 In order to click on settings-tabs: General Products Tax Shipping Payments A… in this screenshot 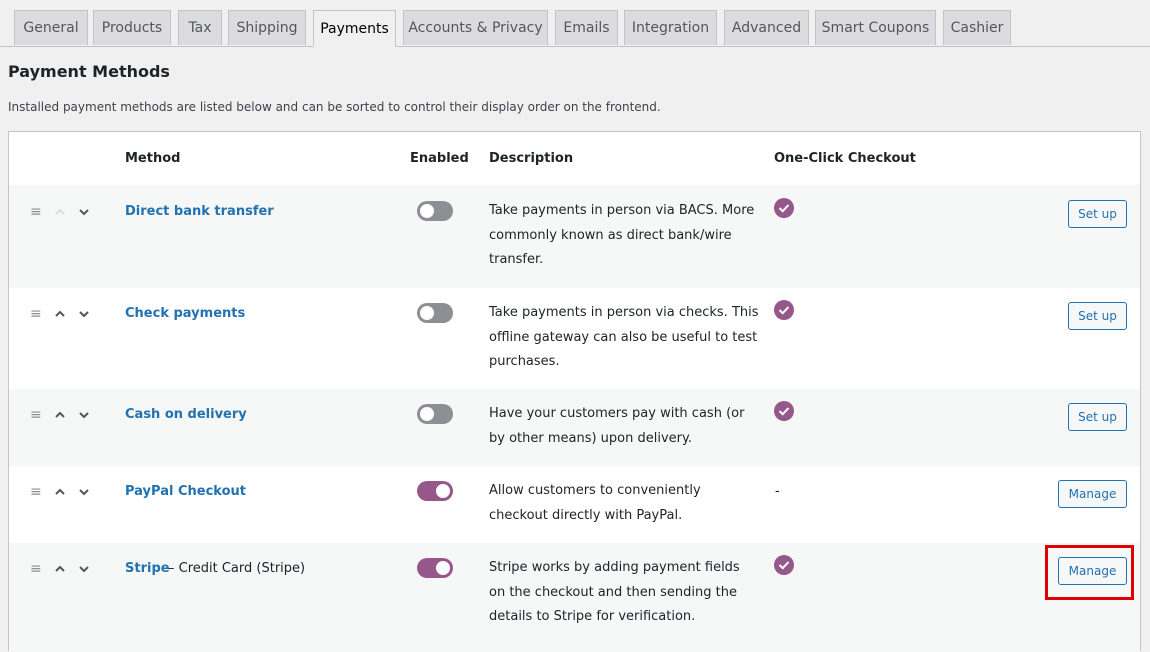, I will do `click(575, 23)`.